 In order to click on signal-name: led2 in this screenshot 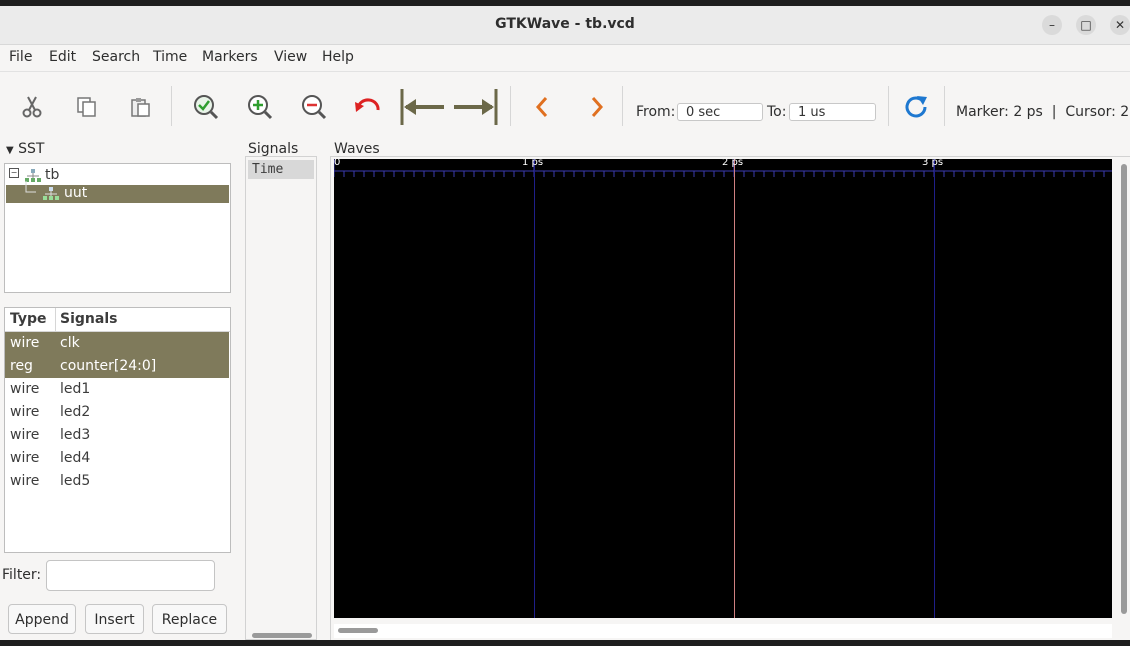, I will do `click(75, 412)`.